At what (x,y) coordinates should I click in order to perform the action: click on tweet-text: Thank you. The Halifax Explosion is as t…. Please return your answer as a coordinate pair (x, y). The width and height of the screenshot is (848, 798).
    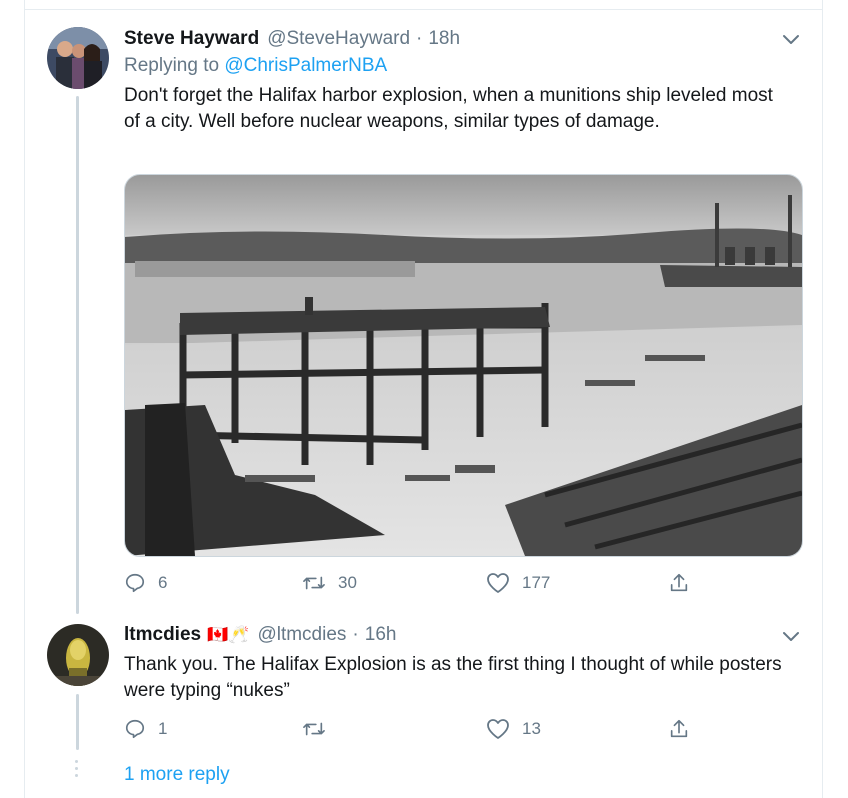
    Looking at the image, I should click on (453, 677).